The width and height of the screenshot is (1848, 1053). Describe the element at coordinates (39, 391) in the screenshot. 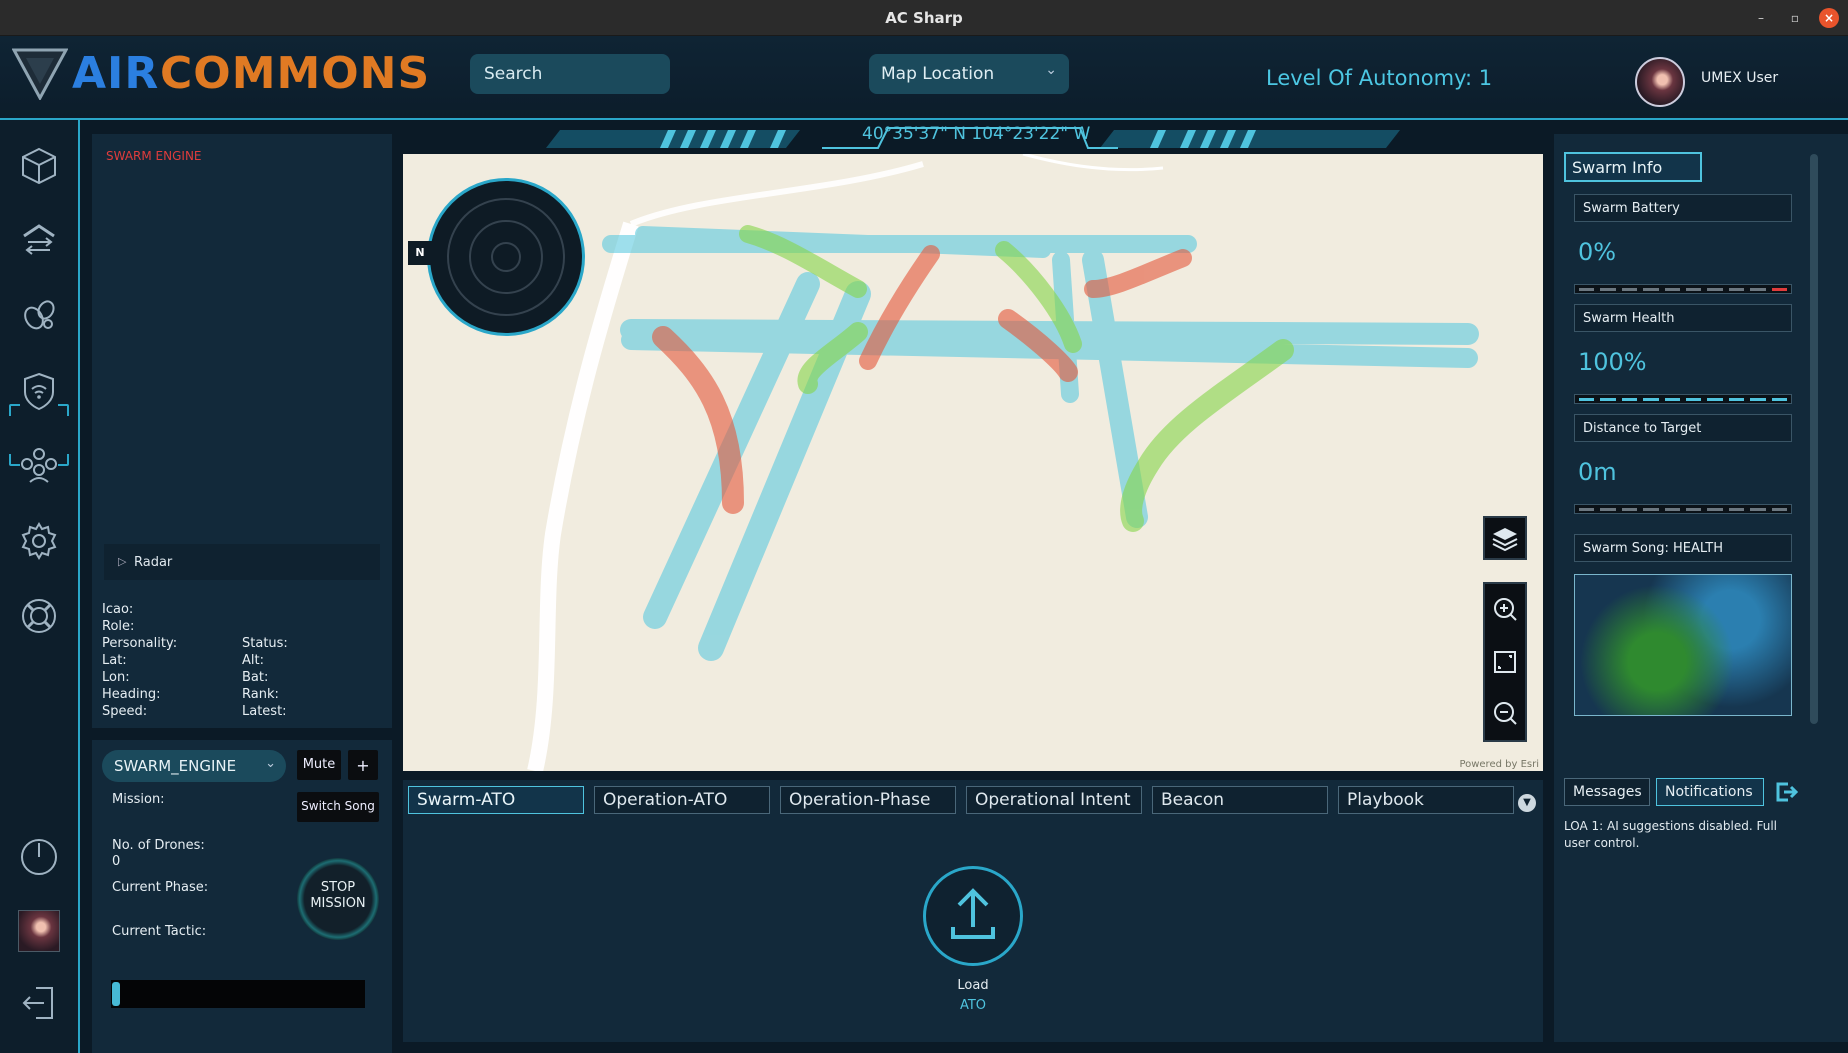

I see `shield-wifi-icon` at that location.